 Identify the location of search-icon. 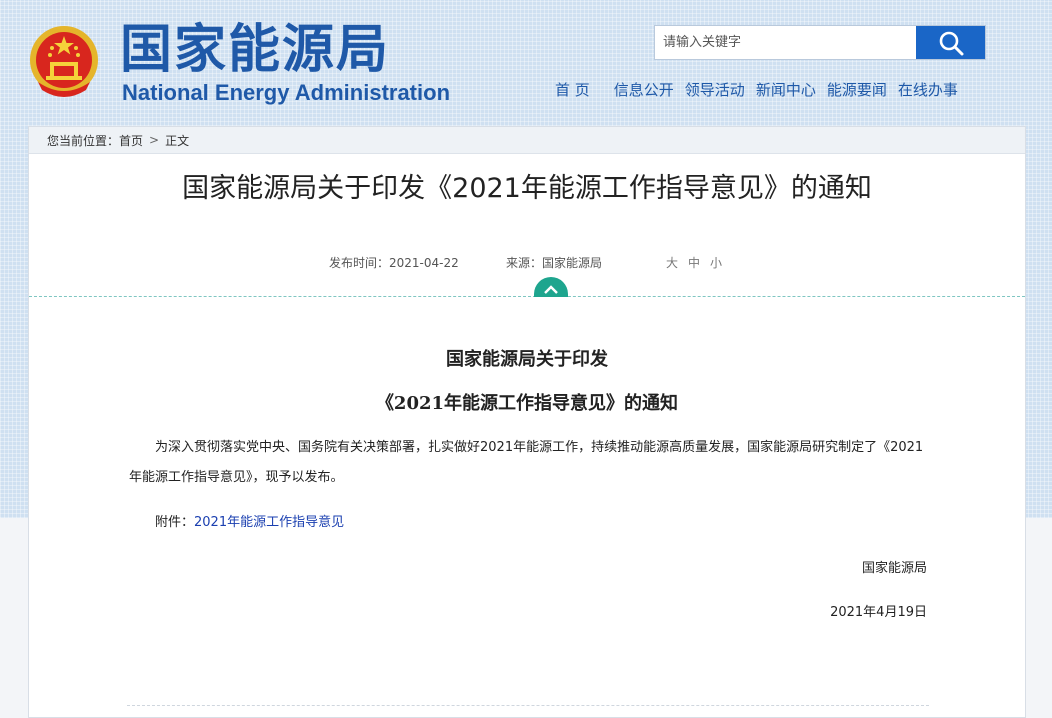
(951, 43).